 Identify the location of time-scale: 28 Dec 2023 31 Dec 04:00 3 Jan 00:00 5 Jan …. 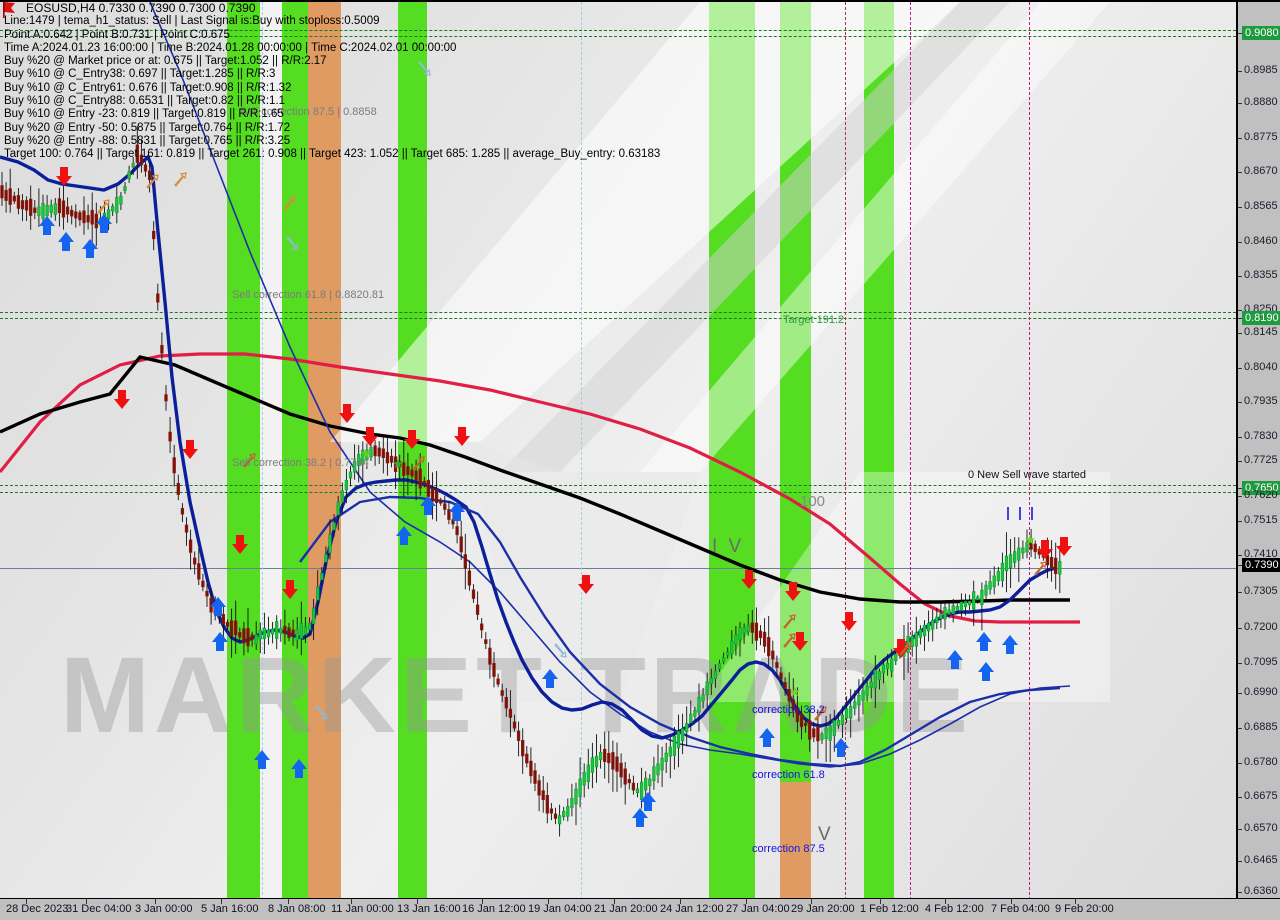
(640, 909).